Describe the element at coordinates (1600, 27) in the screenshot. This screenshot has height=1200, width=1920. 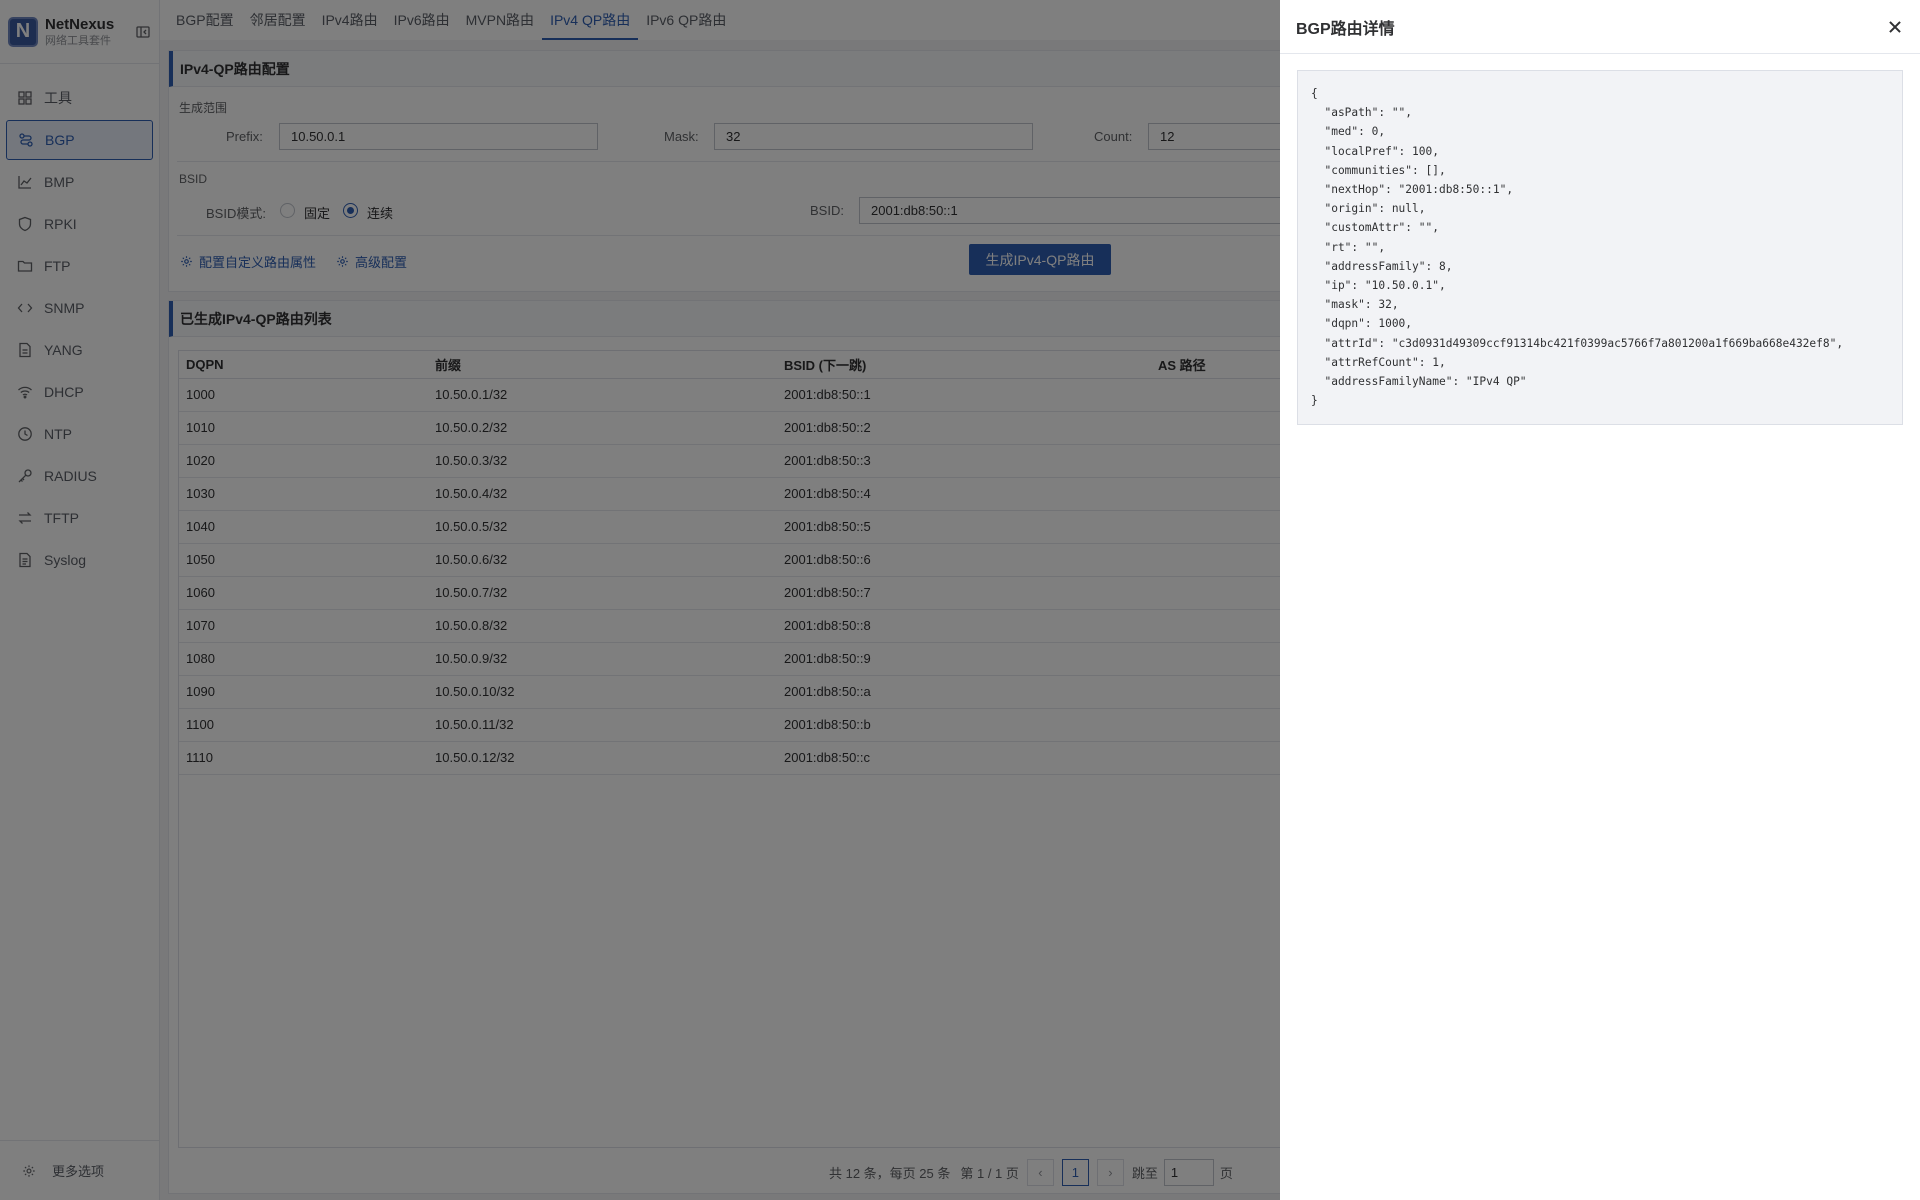
I see `drawer-header: BGP路由详情` at that location.